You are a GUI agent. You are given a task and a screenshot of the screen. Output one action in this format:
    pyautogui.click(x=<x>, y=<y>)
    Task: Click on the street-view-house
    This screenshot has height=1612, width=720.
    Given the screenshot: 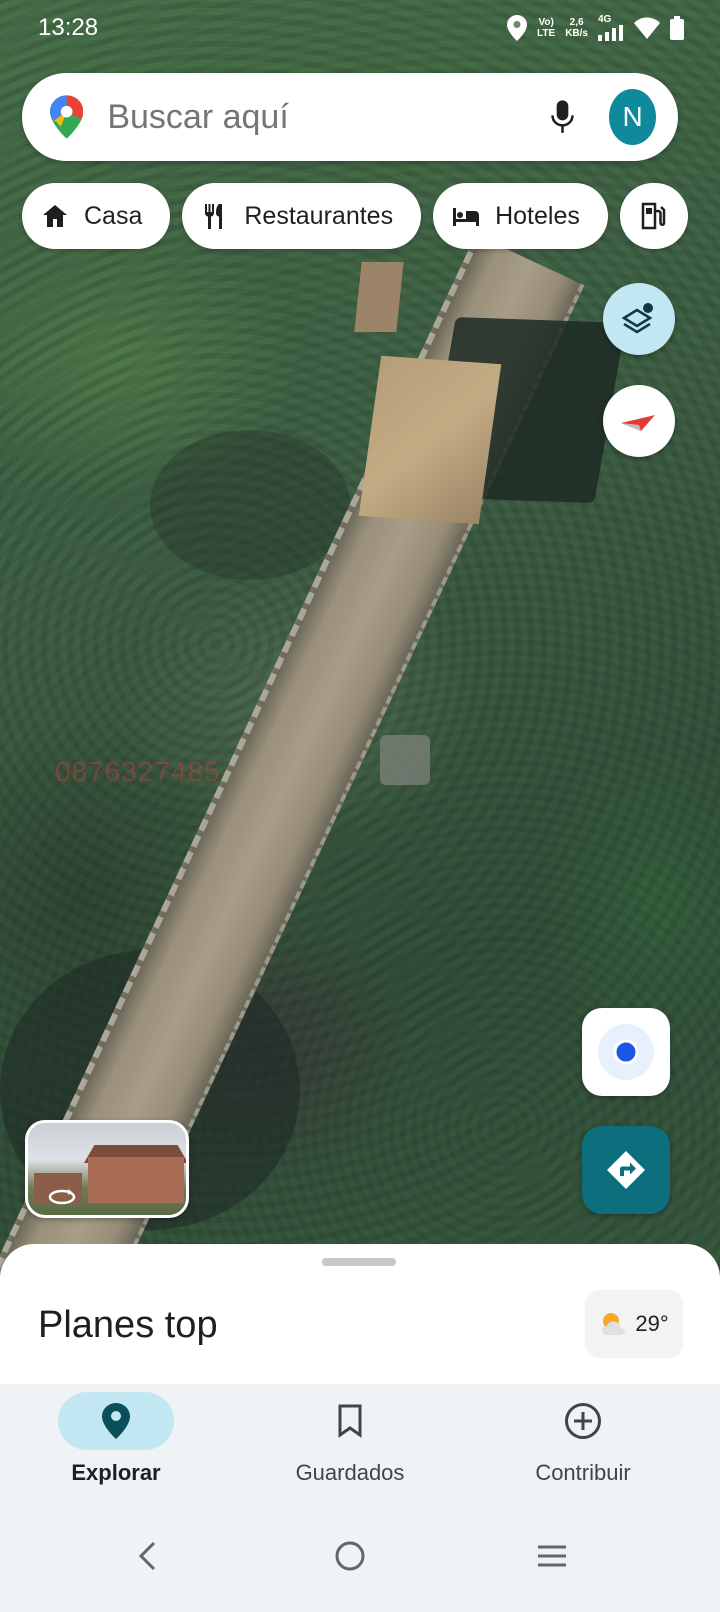 What is the action you would take?
    pyautogui.click(x=136, y=1180)
    